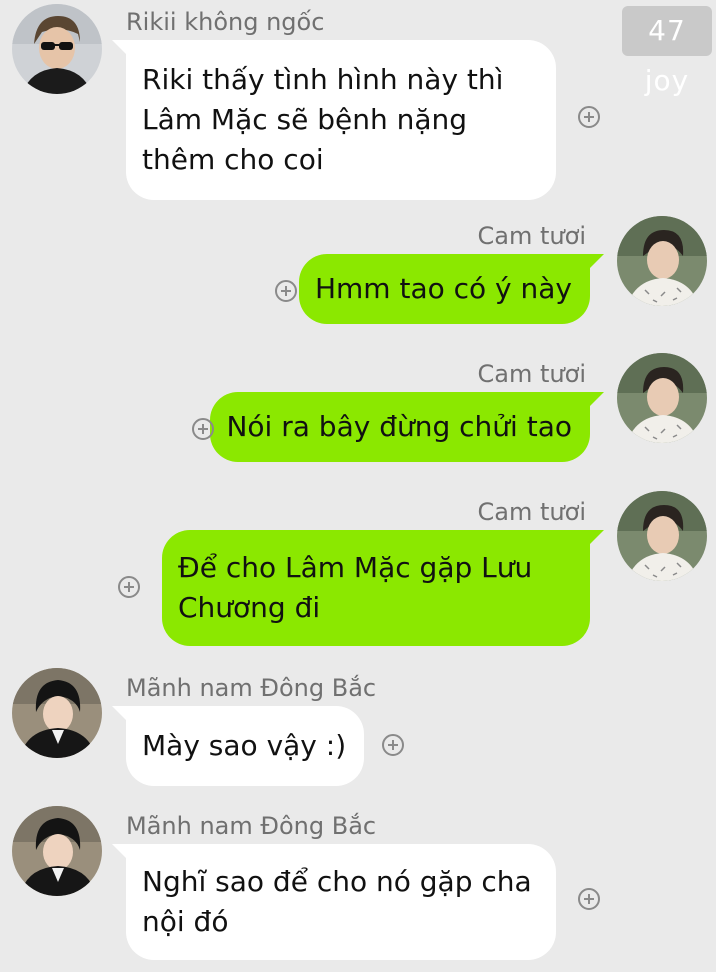  What do you see at coordinates (407, 427) in the screenshot?
I see `message-bubble: Nói ra bây đừng chửi tao` at bounding box center [407, 427].